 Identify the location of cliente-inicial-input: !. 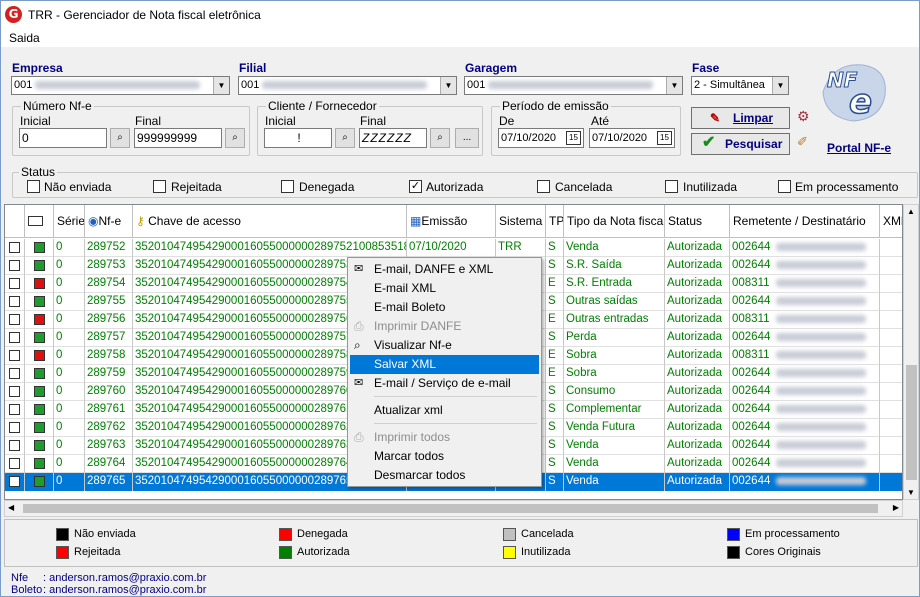
(298, 138).